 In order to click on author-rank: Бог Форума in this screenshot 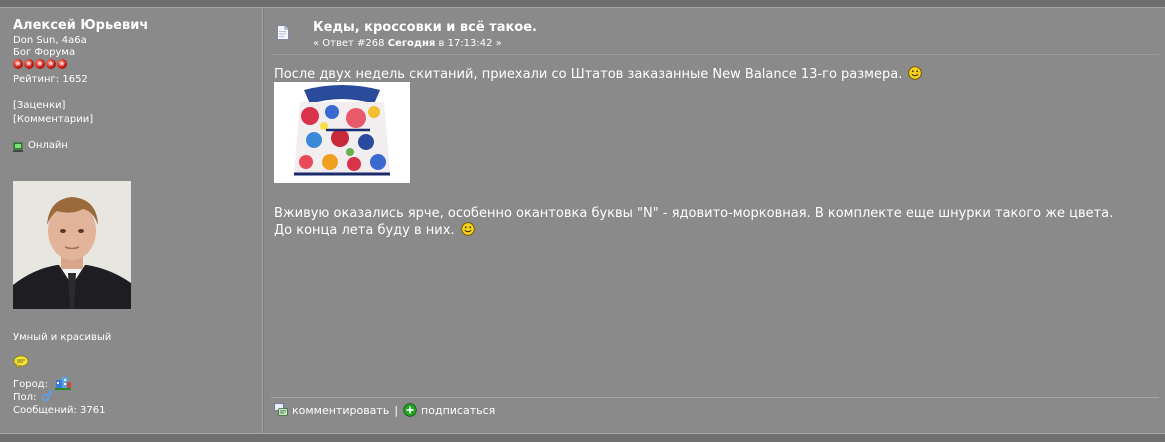, I will do `click(44, 52)`.